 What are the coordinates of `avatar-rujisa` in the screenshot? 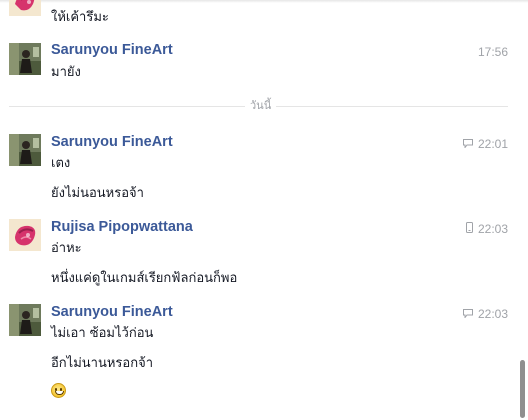 It's located at (25, 235).